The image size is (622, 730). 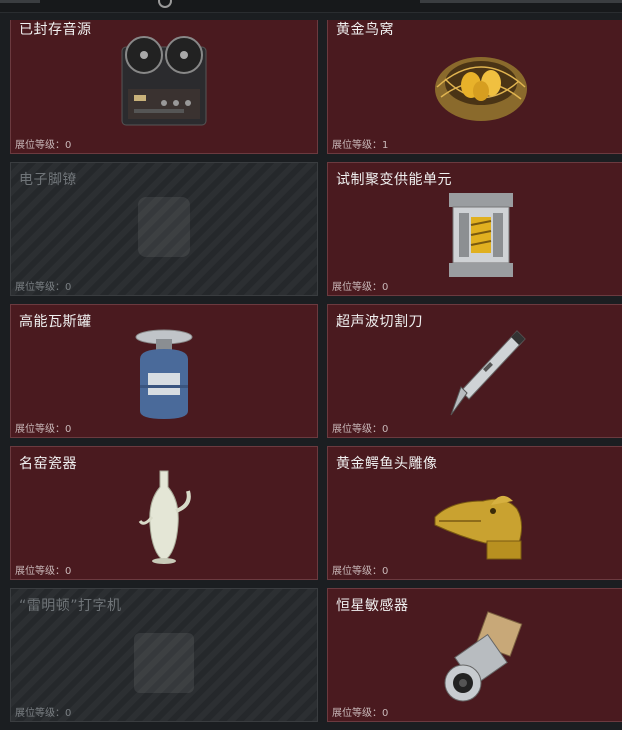 What do you see at coordinates (165, 4) in the screenshot?
I see `indicator-dot-icon` at bounding box center [165, 4].